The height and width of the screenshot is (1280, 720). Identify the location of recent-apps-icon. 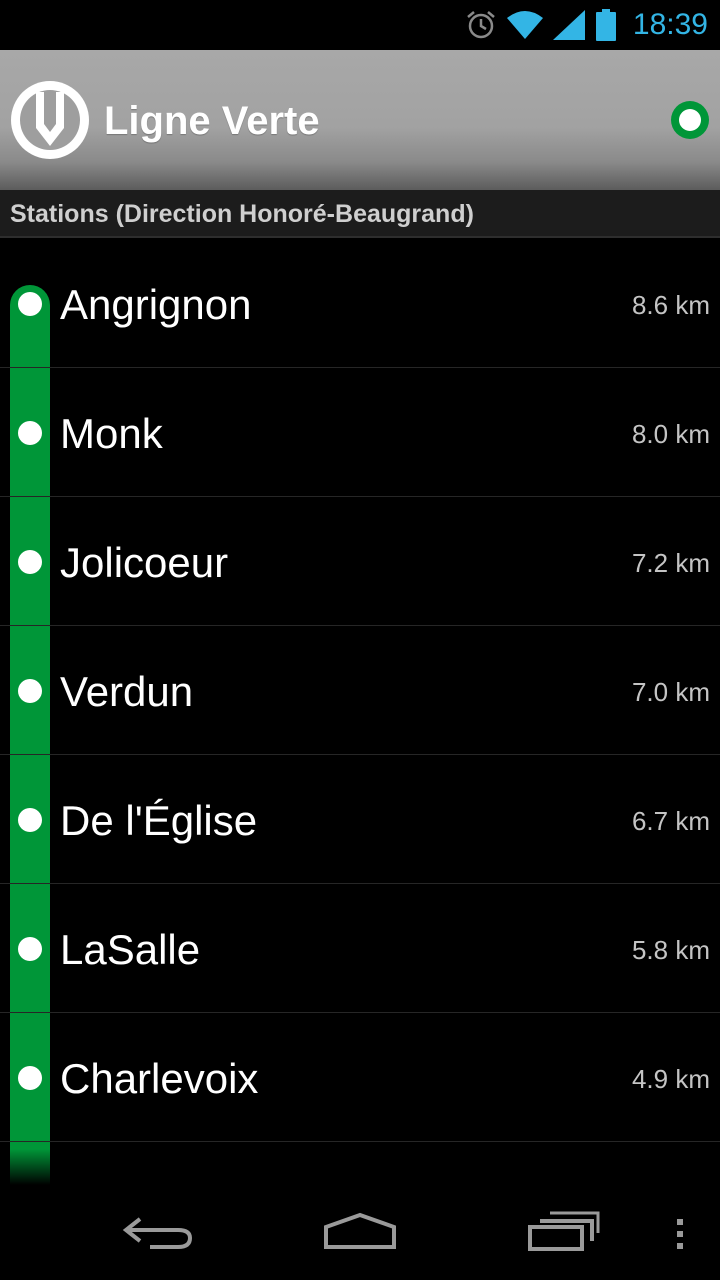
(562, 1232).